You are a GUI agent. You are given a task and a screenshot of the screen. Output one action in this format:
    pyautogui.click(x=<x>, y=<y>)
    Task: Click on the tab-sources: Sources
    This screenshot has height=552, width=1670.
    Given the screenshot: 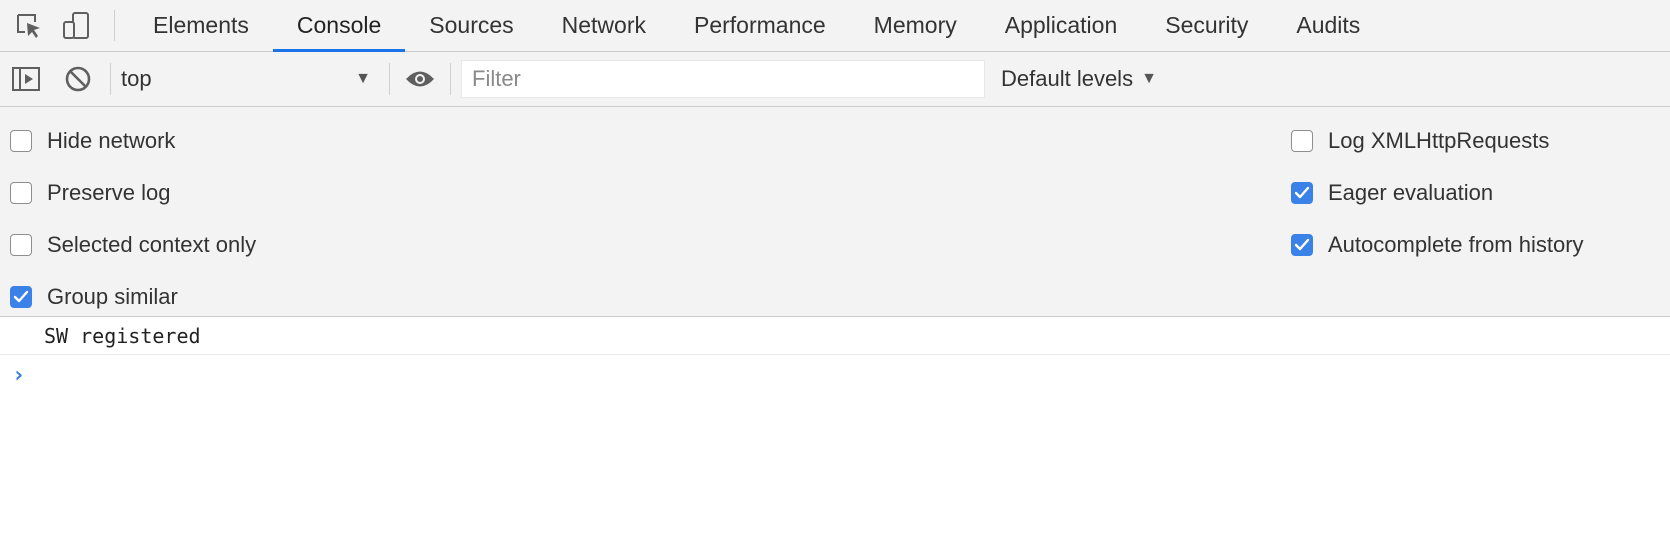 What is the action you would take?
    pyautogui.click(x=471, y=25)
    